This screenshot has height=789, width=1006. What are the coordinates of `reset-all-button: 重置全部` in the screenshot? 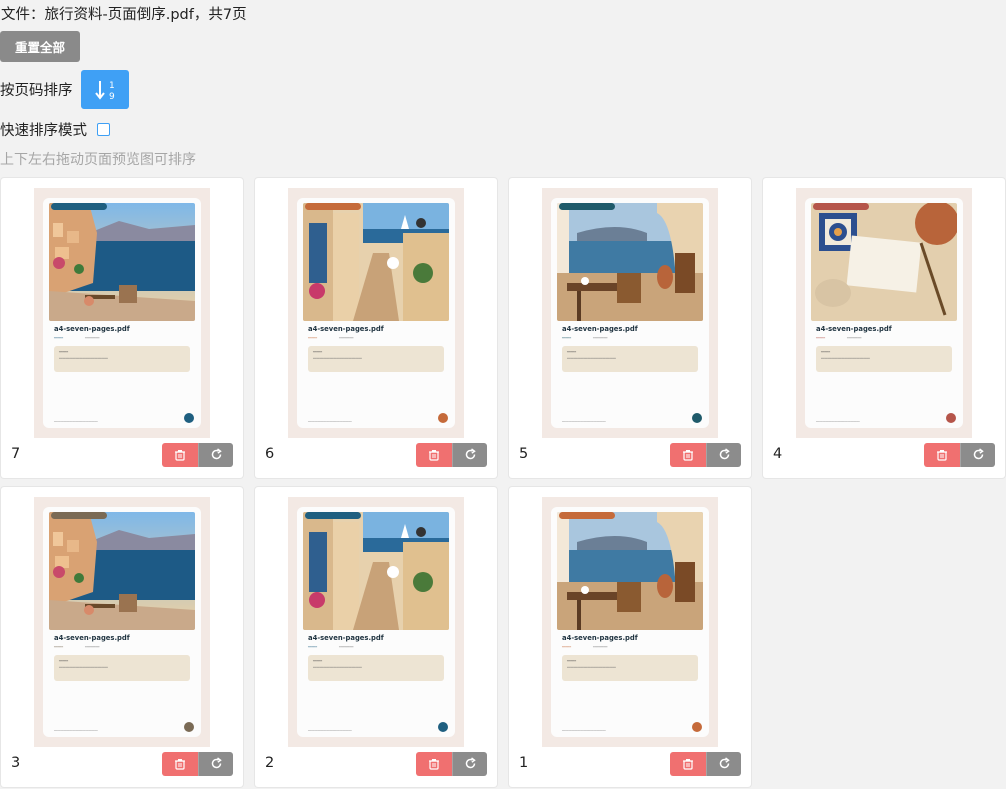 It's located at (40, 46).